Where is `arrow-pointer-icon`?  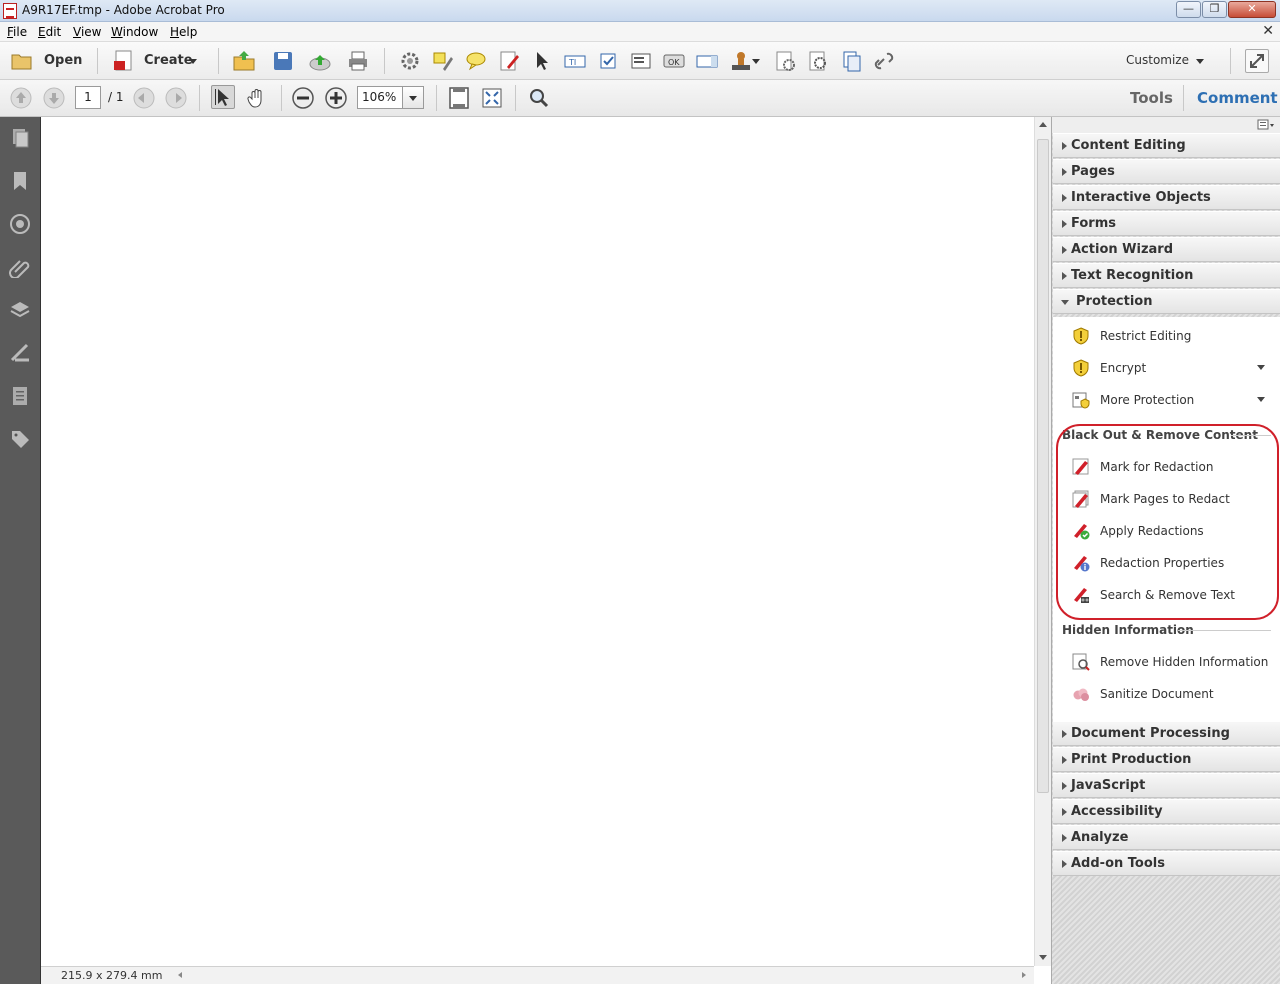 arrow-pointer-icon is located at coordinates (542, 61).